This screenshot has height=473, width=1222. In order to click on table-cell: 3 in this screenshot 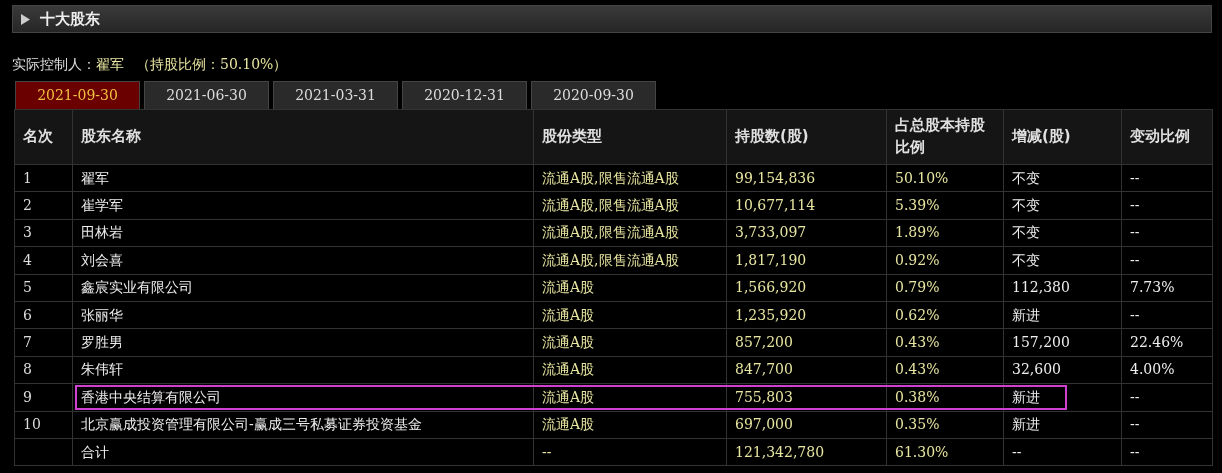, I will do `click(43, 233)`.